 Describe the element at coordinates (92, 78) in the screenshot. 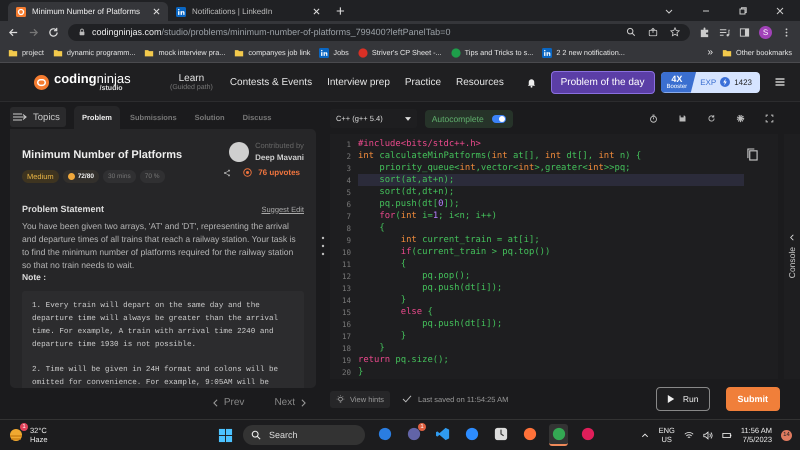

I see `logo-text: codingninjas` at that location.